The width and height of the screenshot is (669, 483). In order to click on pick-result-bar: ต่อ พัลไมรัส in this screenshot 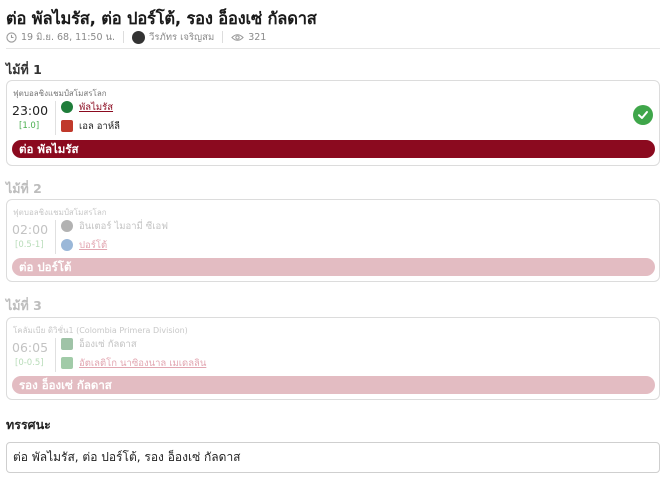, I will do `click(333, 149)`.